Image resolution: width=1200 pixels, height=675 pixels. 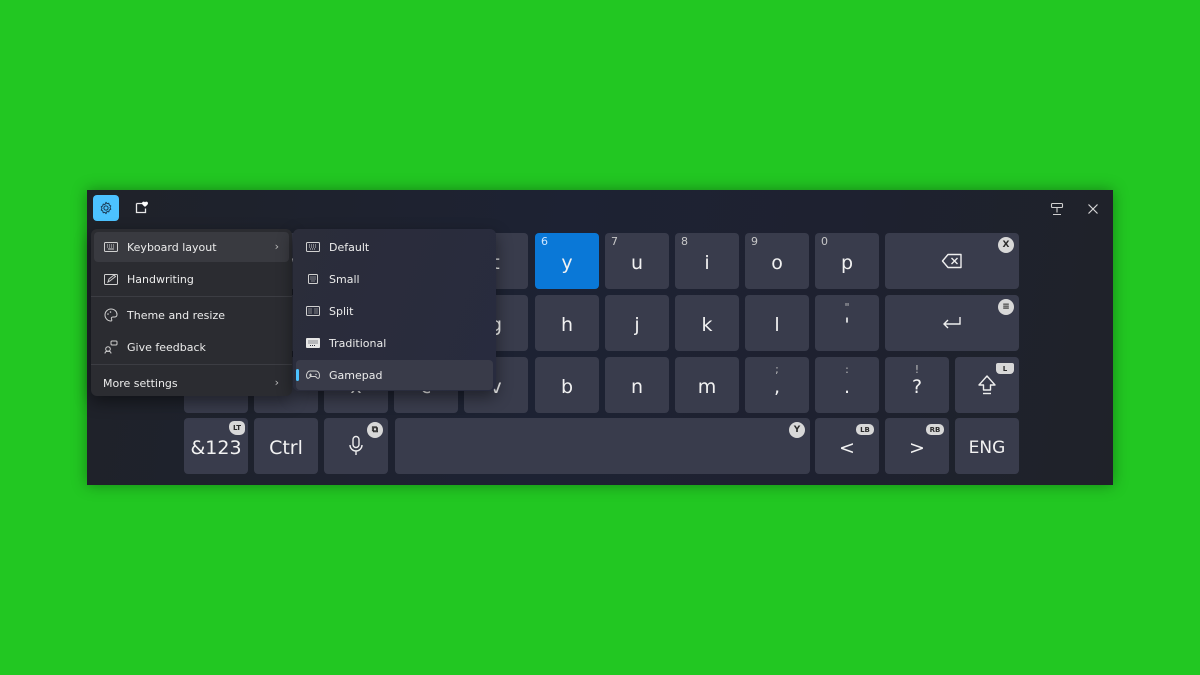 I want to click on key-j: j, so click(x=637, y=323).